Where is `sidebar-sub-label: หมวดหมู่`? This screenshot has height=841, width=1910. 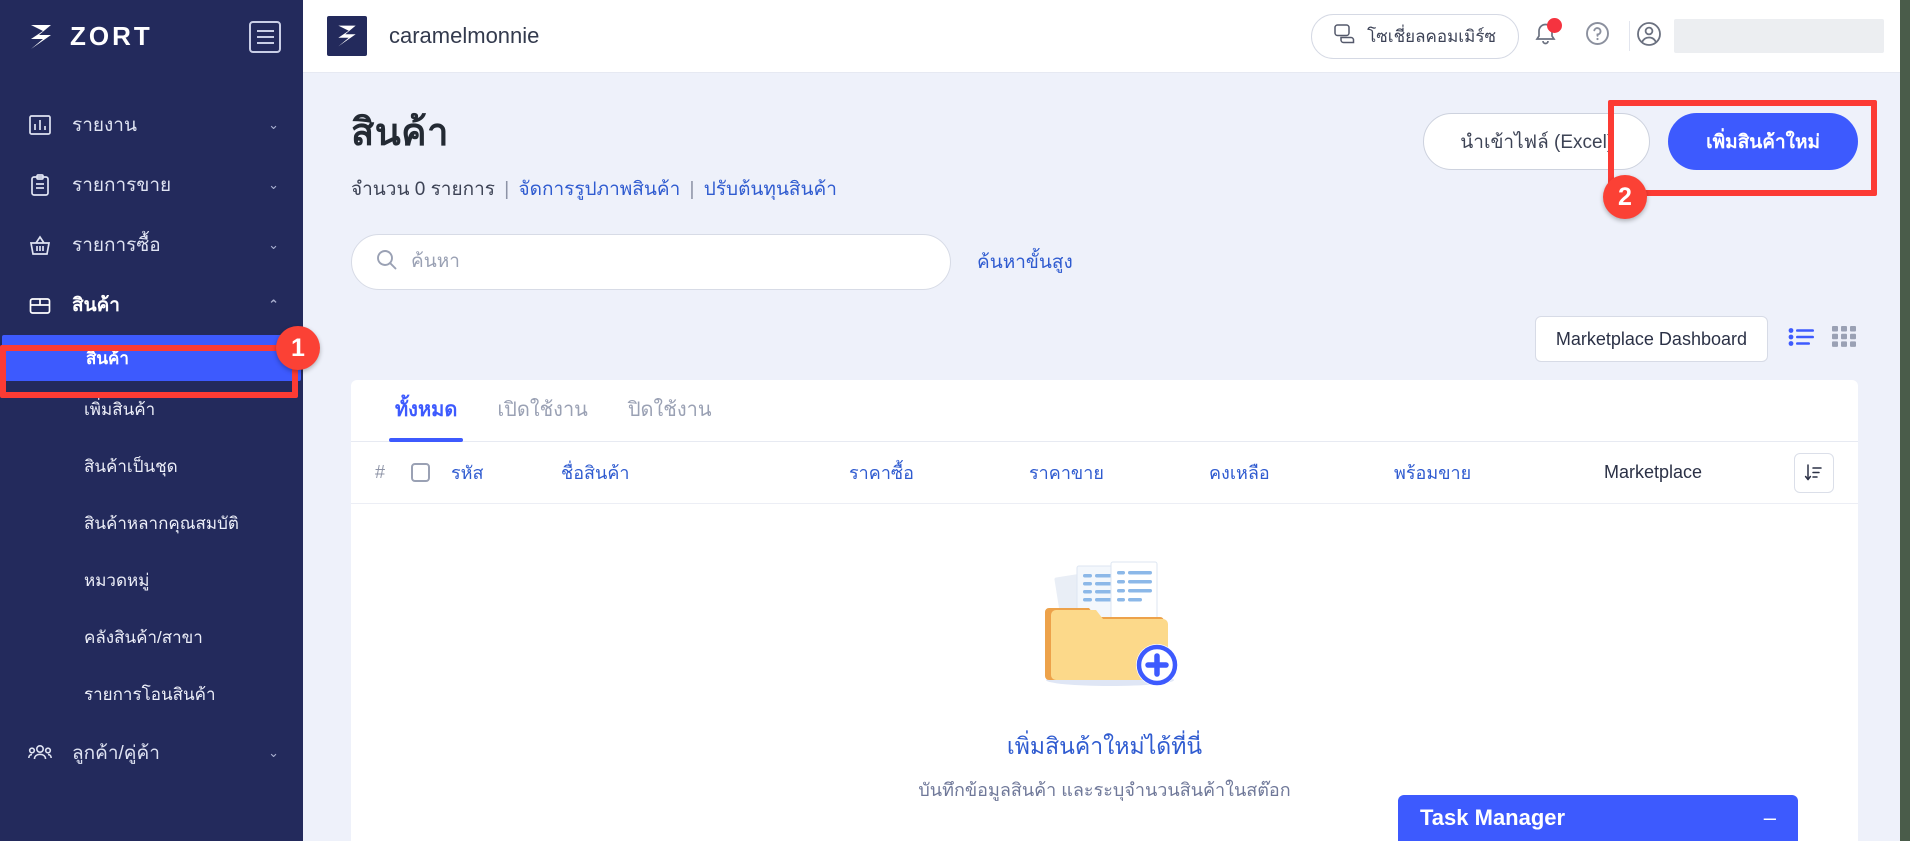 sidebar-sub-label: หมวดหมู่ is located at coordinates (117, 580).